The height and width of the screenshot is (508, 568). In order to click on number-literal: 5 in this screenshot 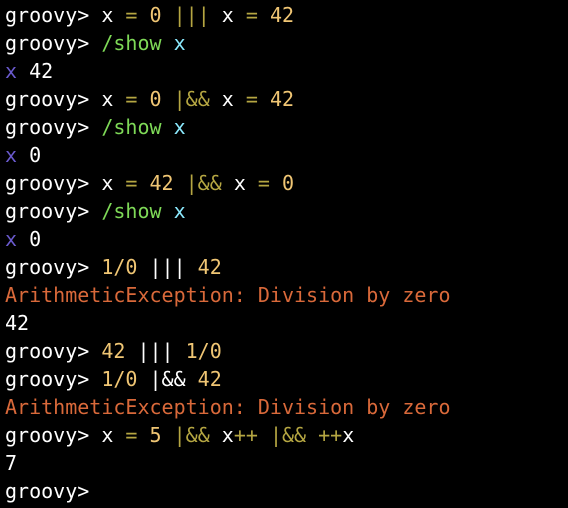, I will do `click(161, 435)`.